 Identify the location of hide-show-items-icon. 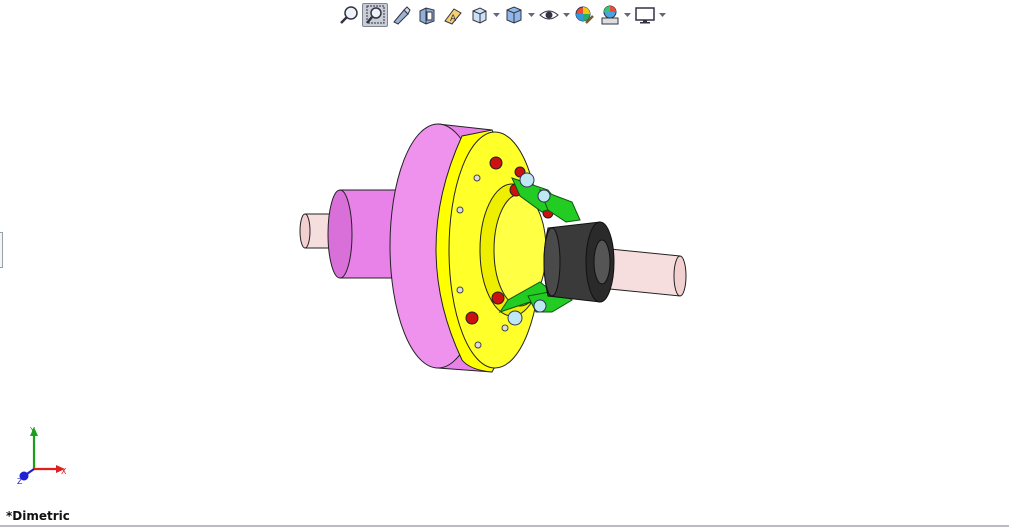
(549, 15).